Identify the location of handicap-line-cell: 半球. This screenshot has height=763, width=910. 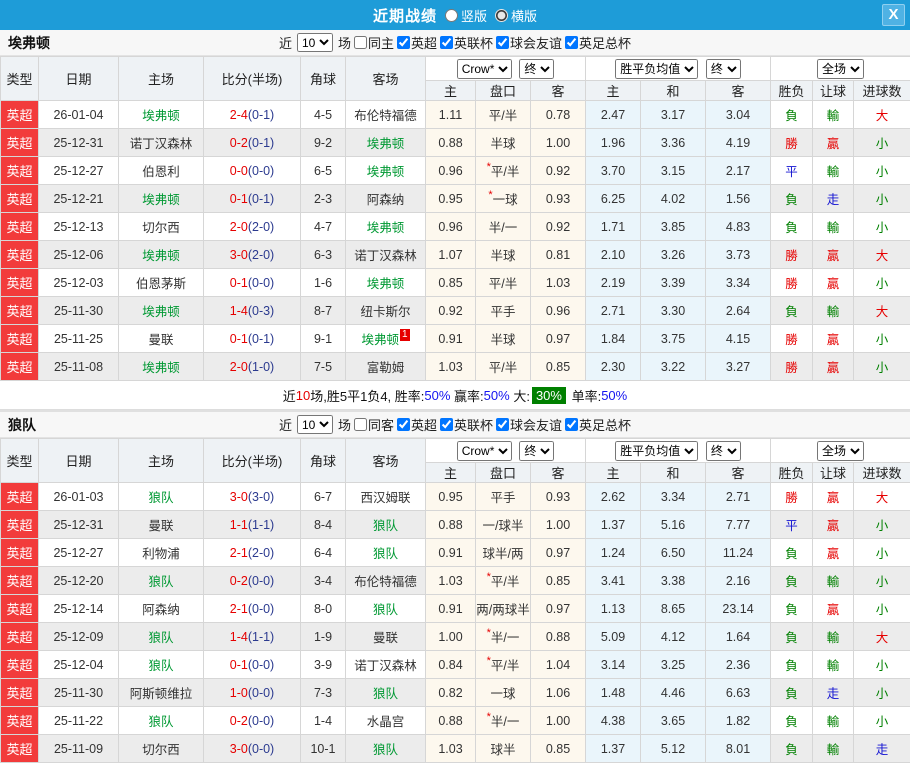
(503, 143).